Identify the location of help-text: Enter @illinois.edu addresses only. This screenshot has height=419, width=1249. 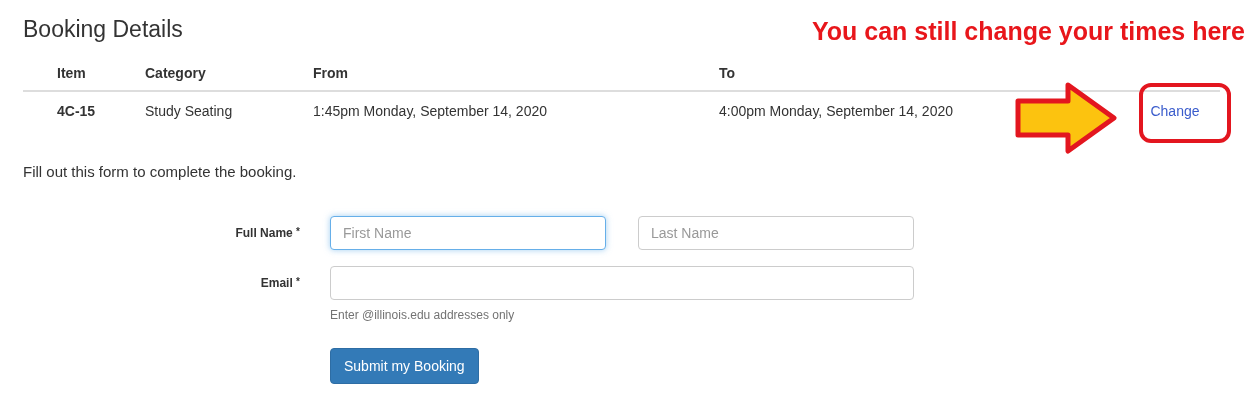
(423, 315).